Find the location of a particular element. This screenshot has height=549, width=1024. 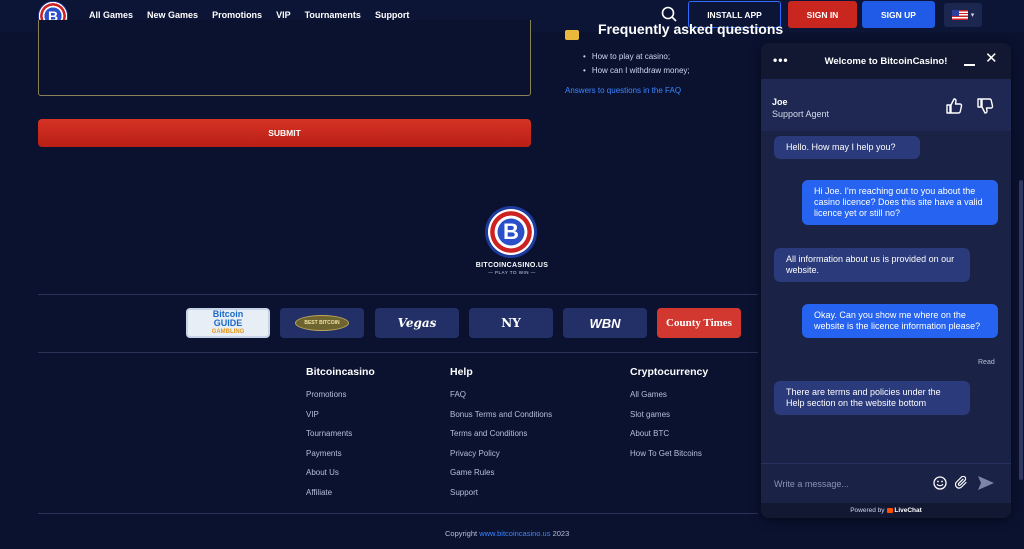

logo-letter: B is located at coordinates (511, 231).